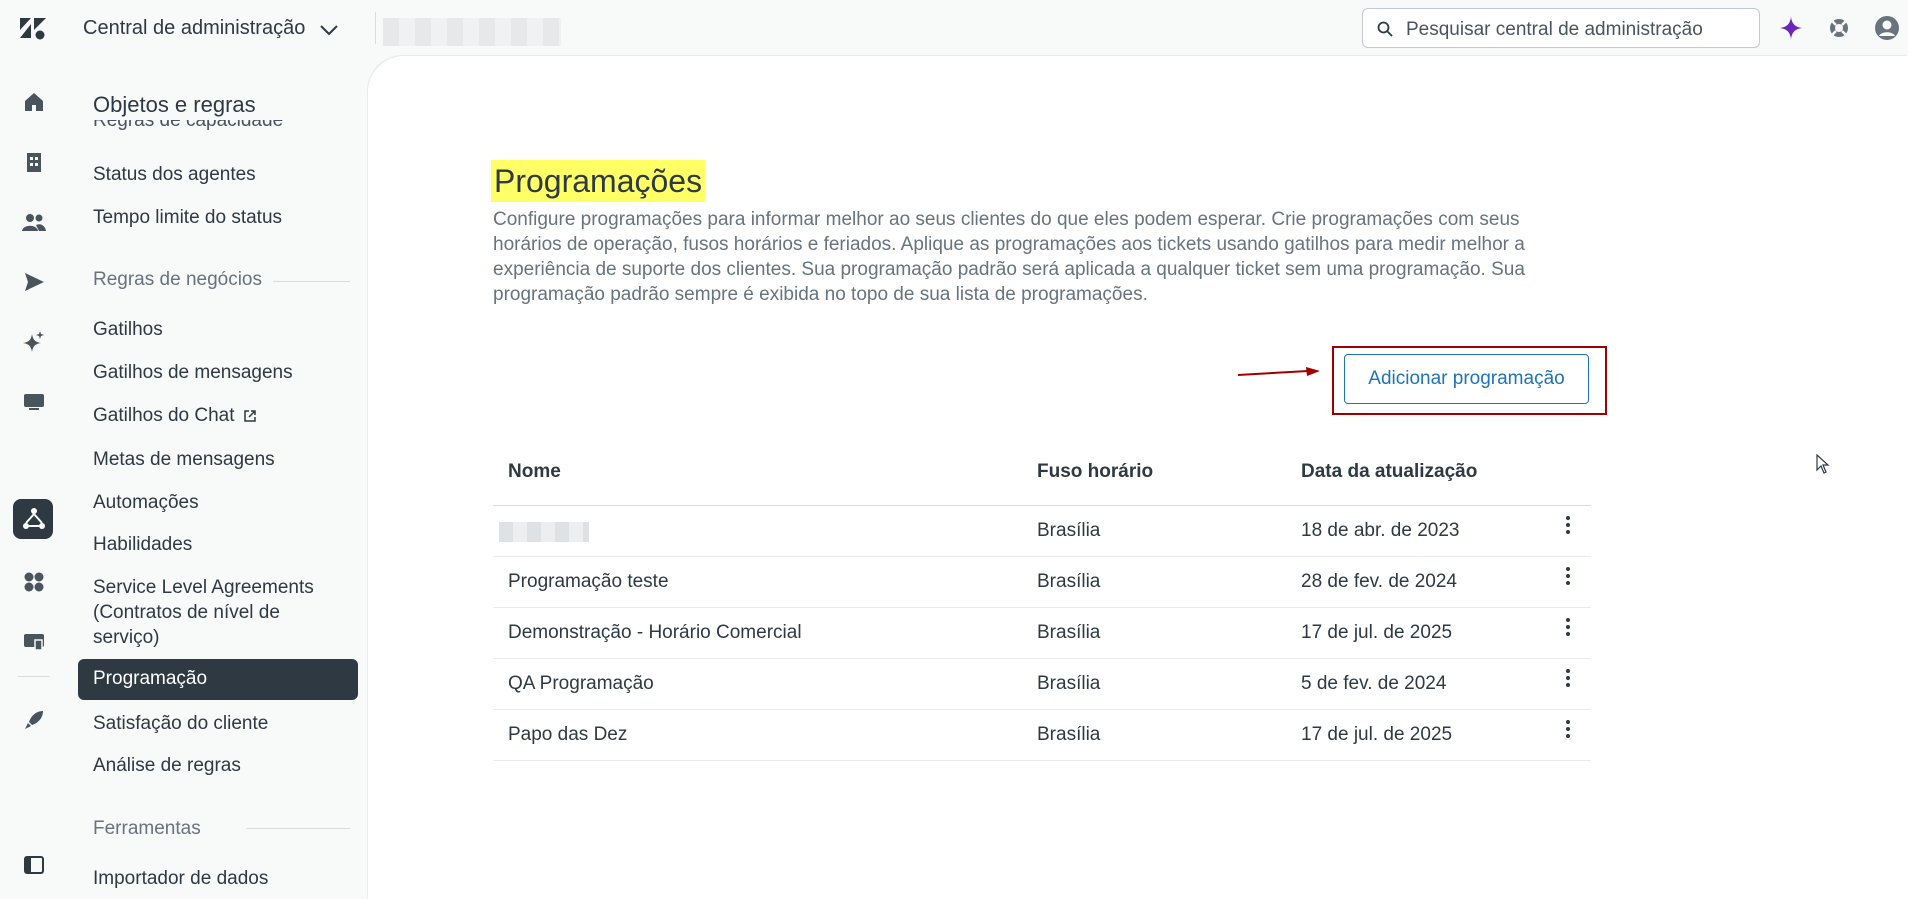  I want to click on workspaces-icon, so click(34, 402).